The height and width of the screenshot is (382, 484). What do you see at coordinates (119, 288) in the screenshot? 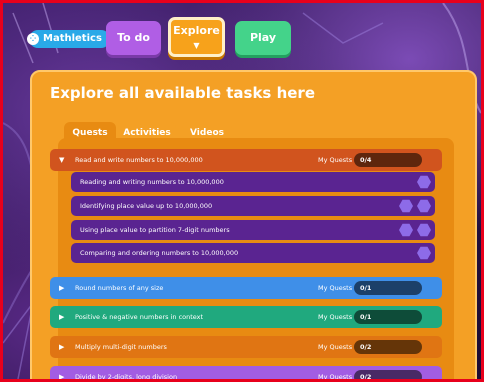
I see `quest-label: Round numbers of any size` at bounding box center [119, 288].